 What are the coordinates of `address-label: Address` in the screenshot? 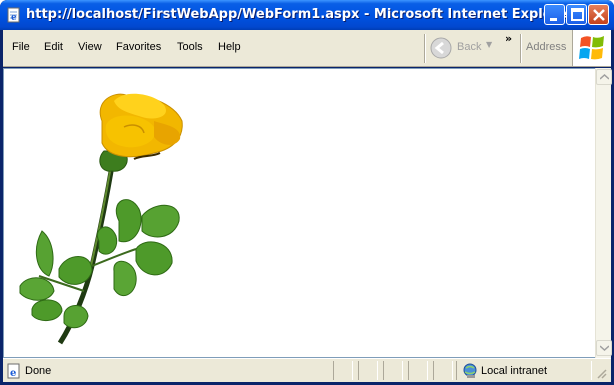 It's located at (546, 47).